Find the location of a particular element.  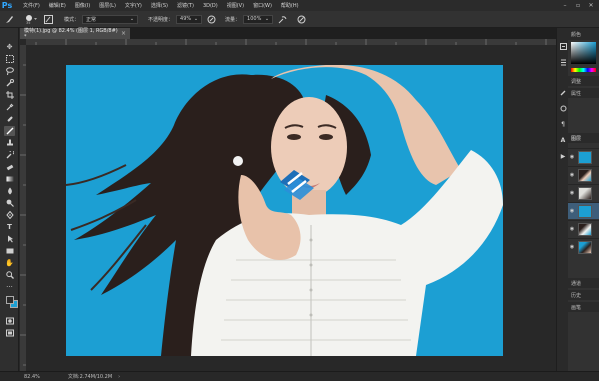

character-panel-icon: A is located at coordinates (563, 140).